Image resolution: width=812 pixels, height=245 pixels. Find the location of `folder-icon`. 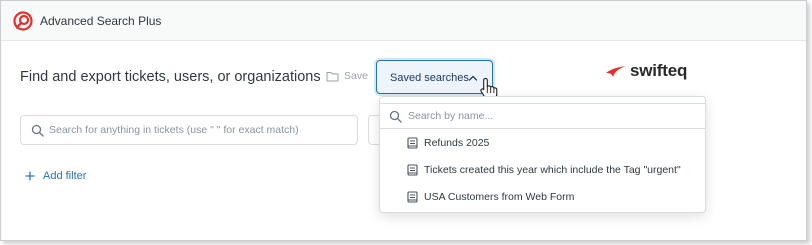

folder-icon is located at coordinates (332, 76).